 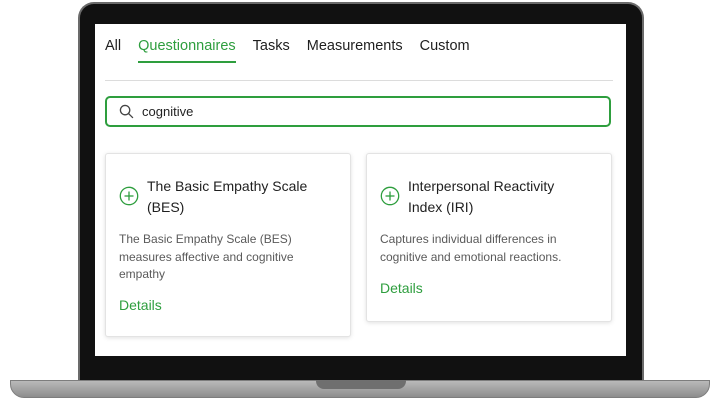 I want to click on tabs-divider, so click(x=359, y=80).